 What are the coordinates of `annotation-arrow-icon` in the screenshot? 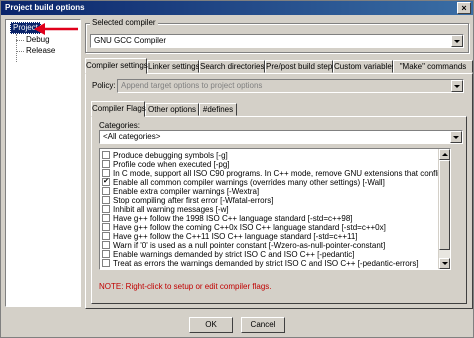 It's located at (56, 29).